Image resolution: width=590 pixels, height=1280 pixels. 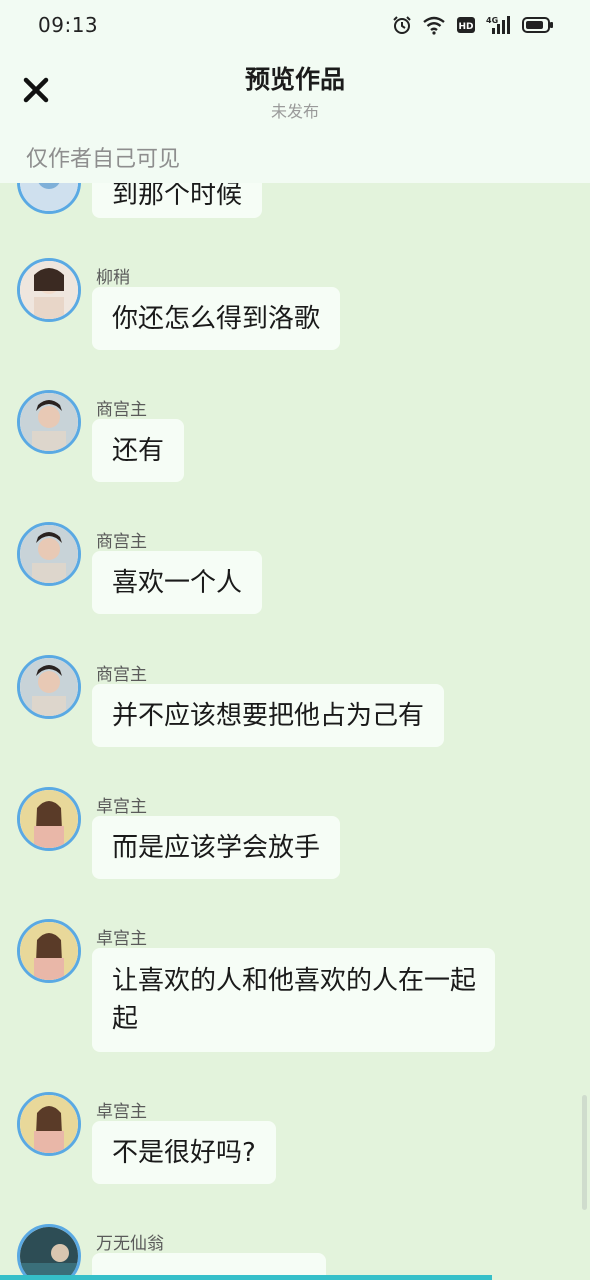 I want to click on message-bubble: 而是应该学会放手, so click(x=216, y=847).